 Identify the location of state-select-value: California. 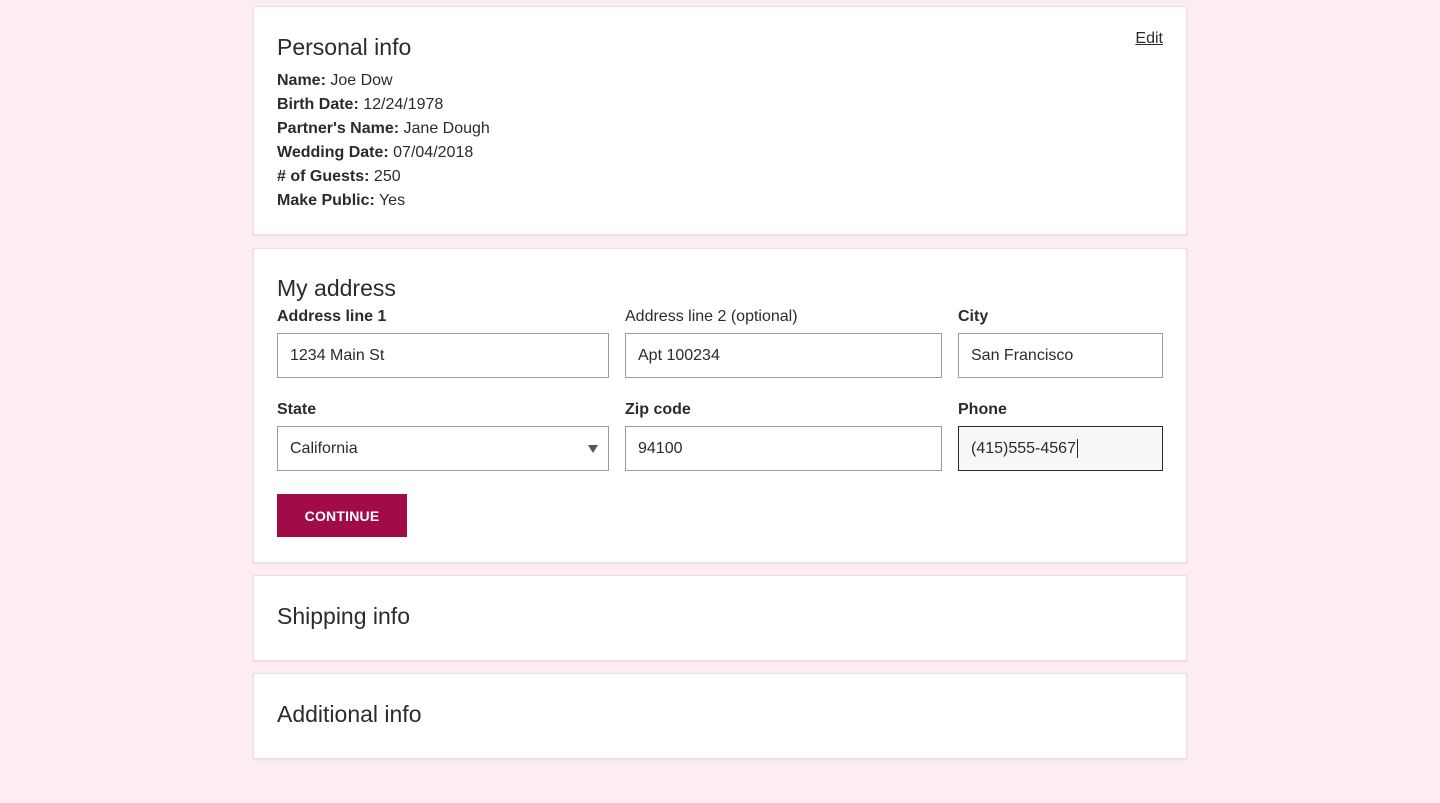
(324, 448).